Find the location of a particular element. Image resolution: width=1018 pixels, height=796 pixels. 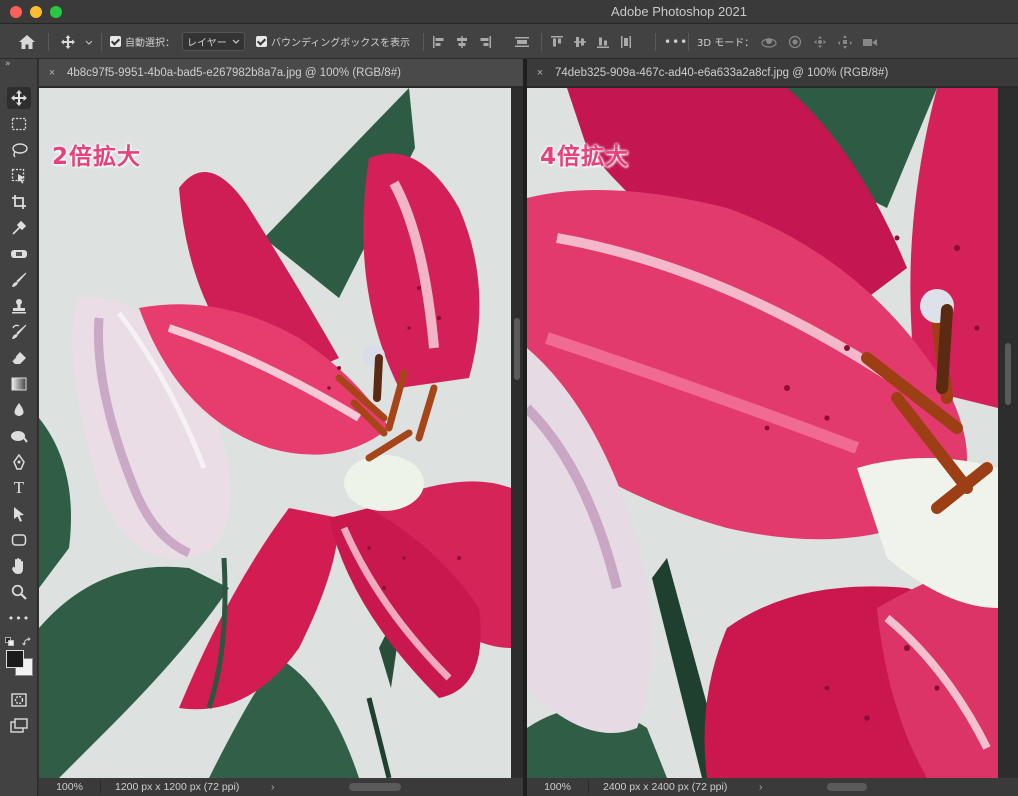

status-bar: 100% 2400 px x 2400 px (72 ppi) › is located at coordinates (772, 787).